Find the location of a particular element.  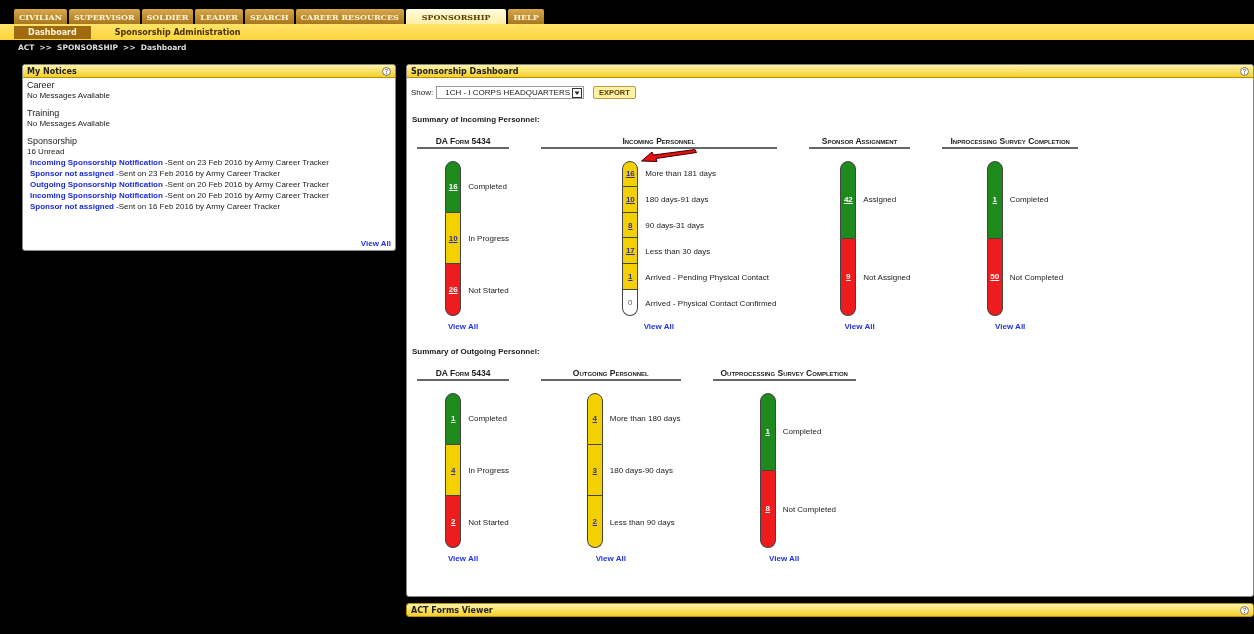

segment-label: 180 days-91 days is located at coordinates (677, 200).